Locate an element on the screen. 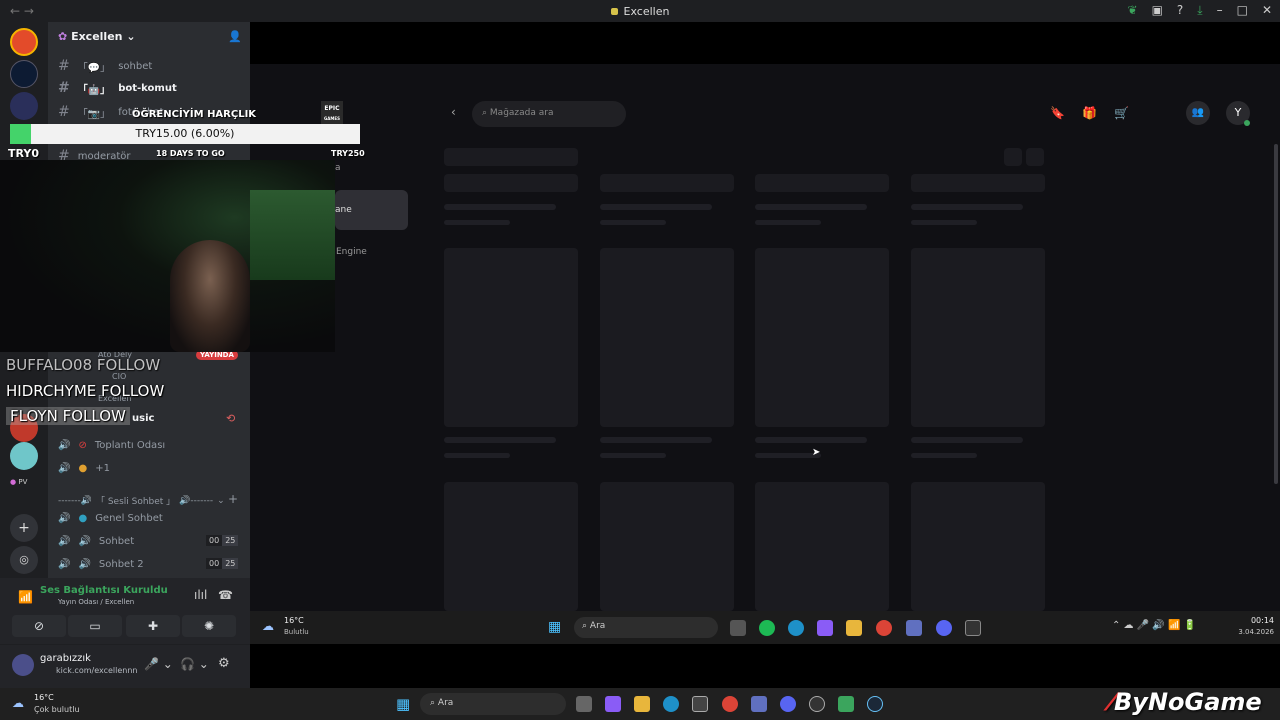 This screenshot has width=1280, height=720. download-icon: ⤓ is located at coordinates (1199, 10).